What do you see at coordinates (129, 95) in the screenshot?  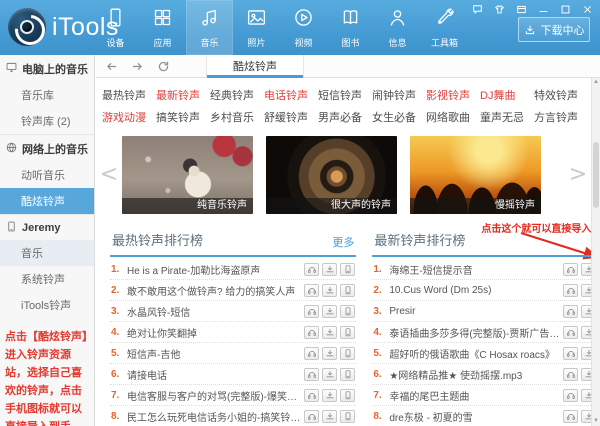 I see `category-link: 最热铃声` at bounding box center [129, 95].